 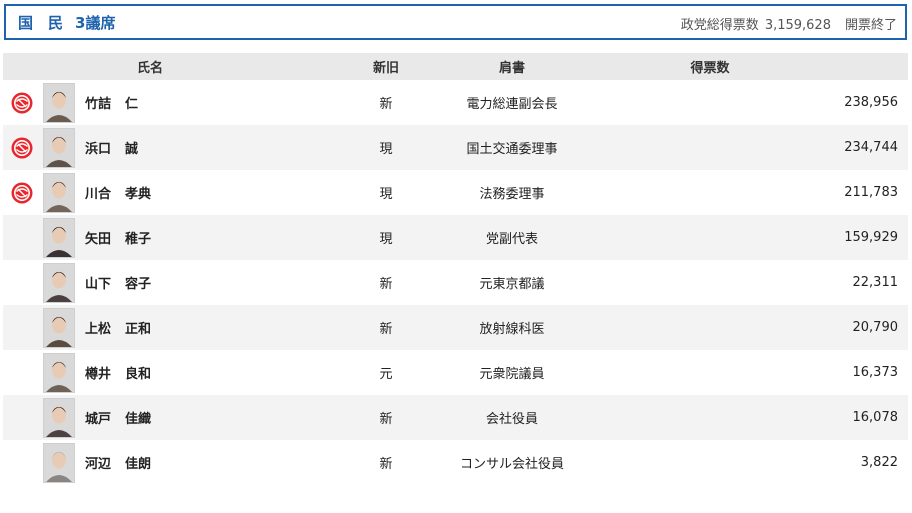 I want to click on candidate-family-name: 川合, so click(x=98, y=194).